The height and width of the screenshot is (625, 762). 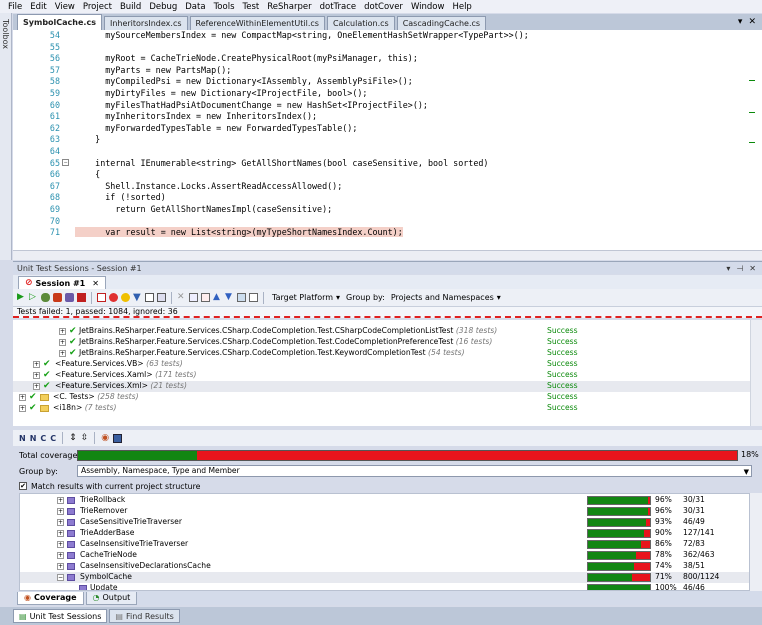 I want to click on navigate-next-icon: N, so click(x=33, y=438).